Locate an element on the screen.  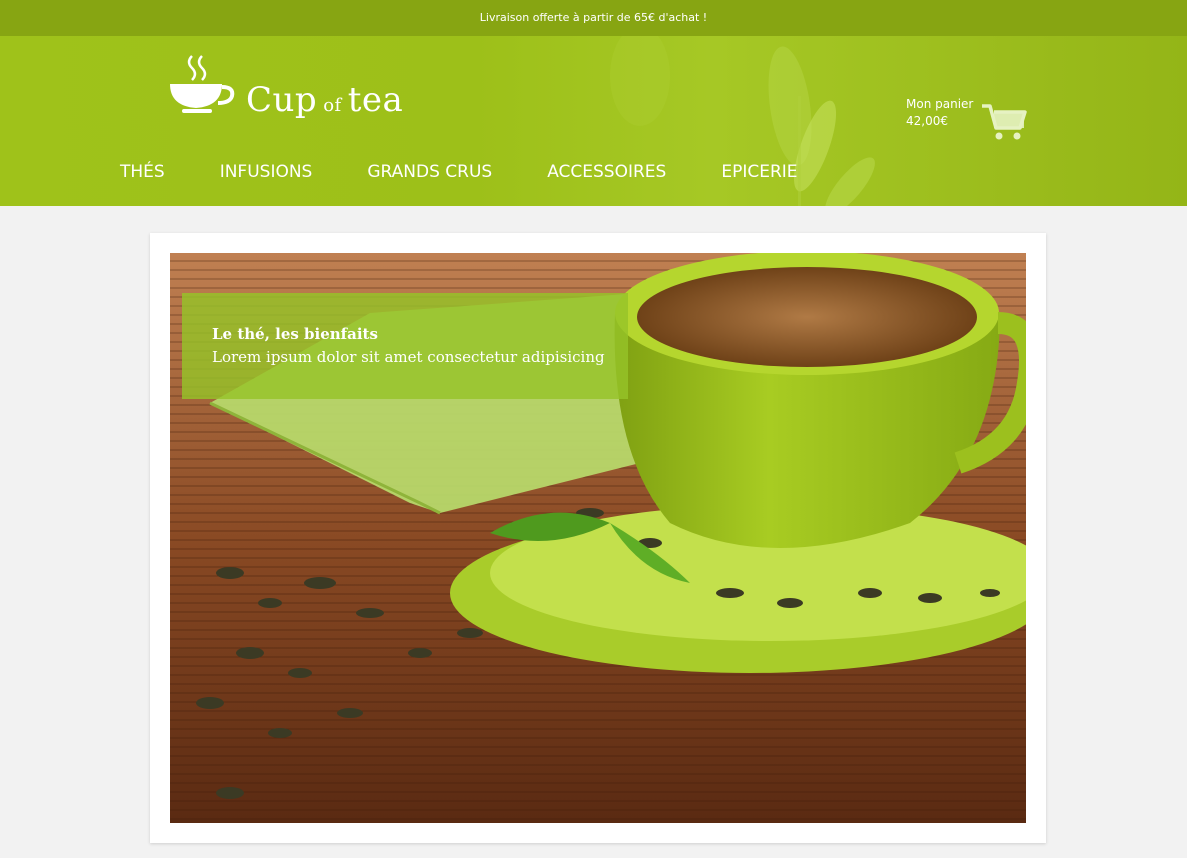
site-logo: Cup of tea is located at coordinates (288, 89).